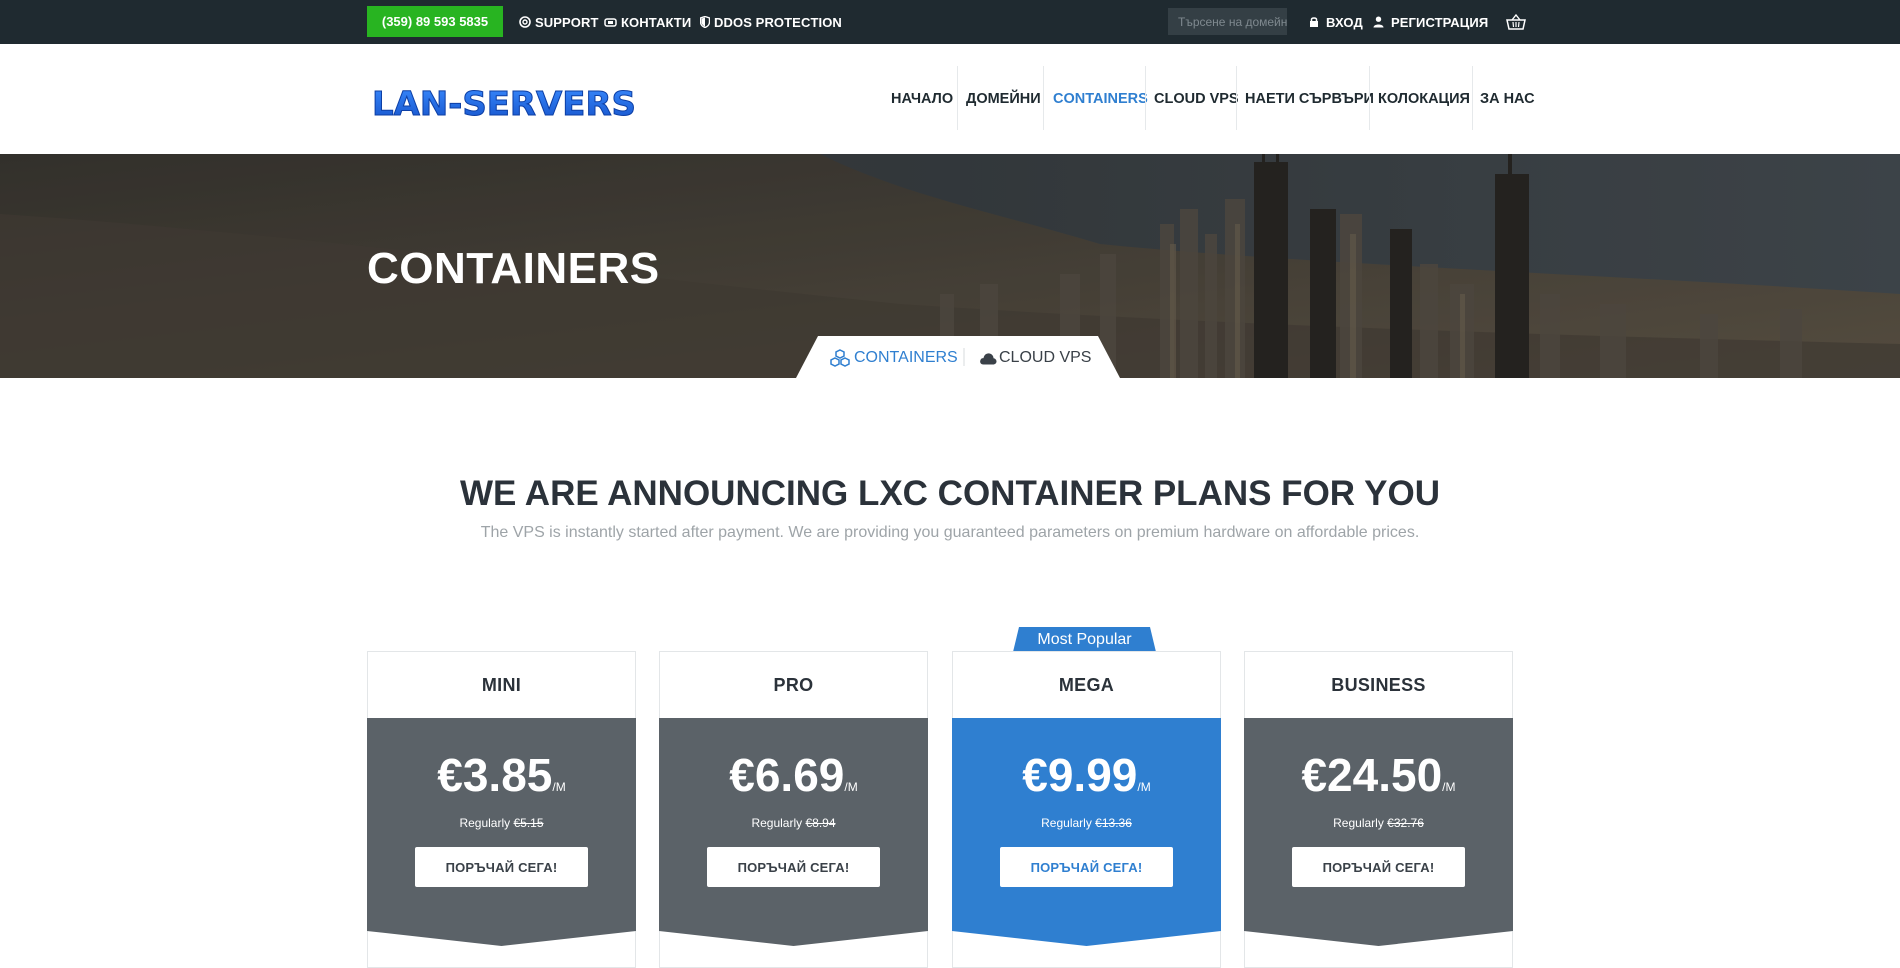  I want to click on domain-search-input, so click(1227, 21).